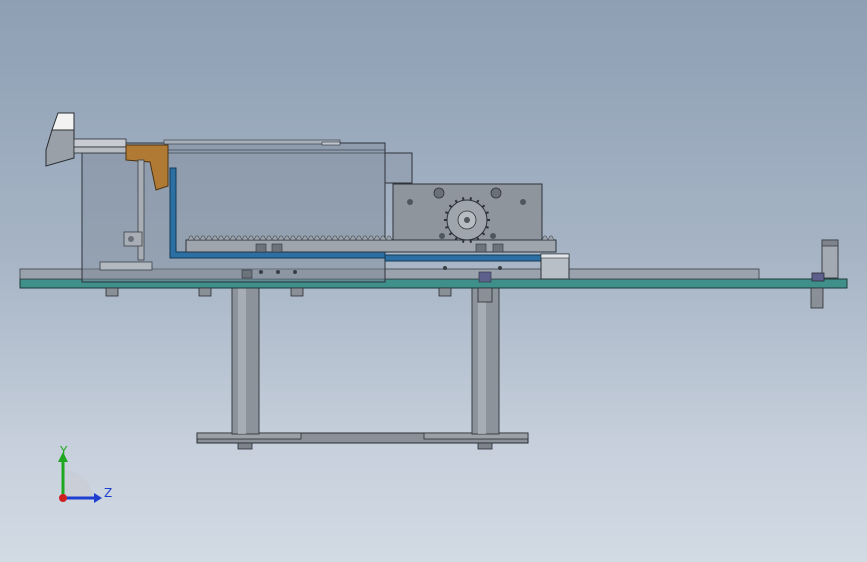  Describe the element at coordinates (108, 493) in the screenshot. I see `z-axis-label: Z` at that location.